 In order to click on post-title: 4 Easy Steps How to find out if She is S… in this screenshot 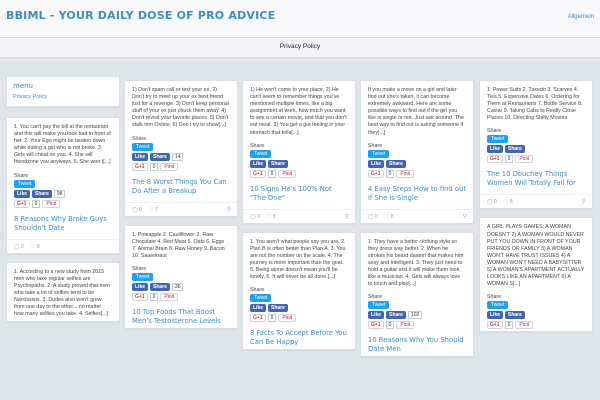, I will do `click(417, 192)`.